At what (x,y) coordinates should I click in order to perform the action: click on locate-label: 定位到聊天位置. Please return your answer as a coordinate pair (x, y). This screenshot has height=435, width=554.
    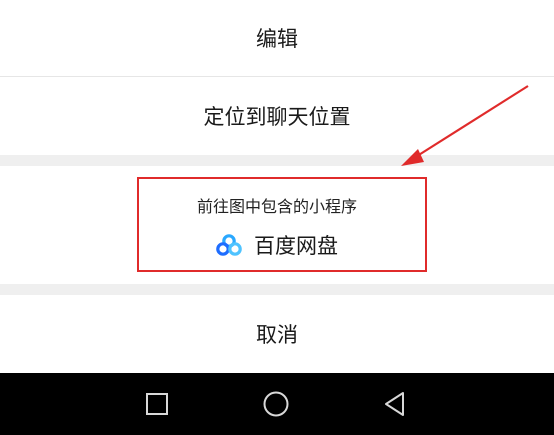
    Looking at the image, I should click on (277, 117).